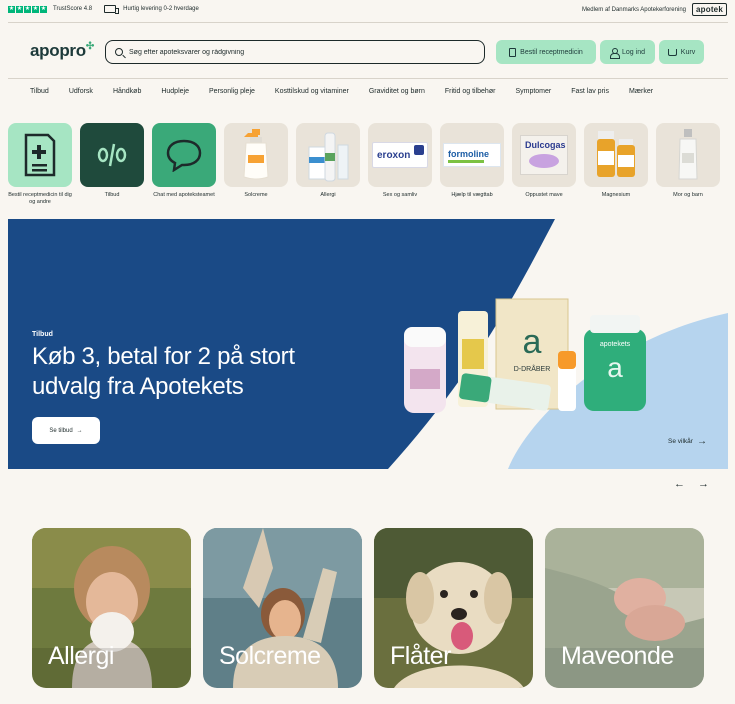  I want to click on truck-icon, so click(112, 9).